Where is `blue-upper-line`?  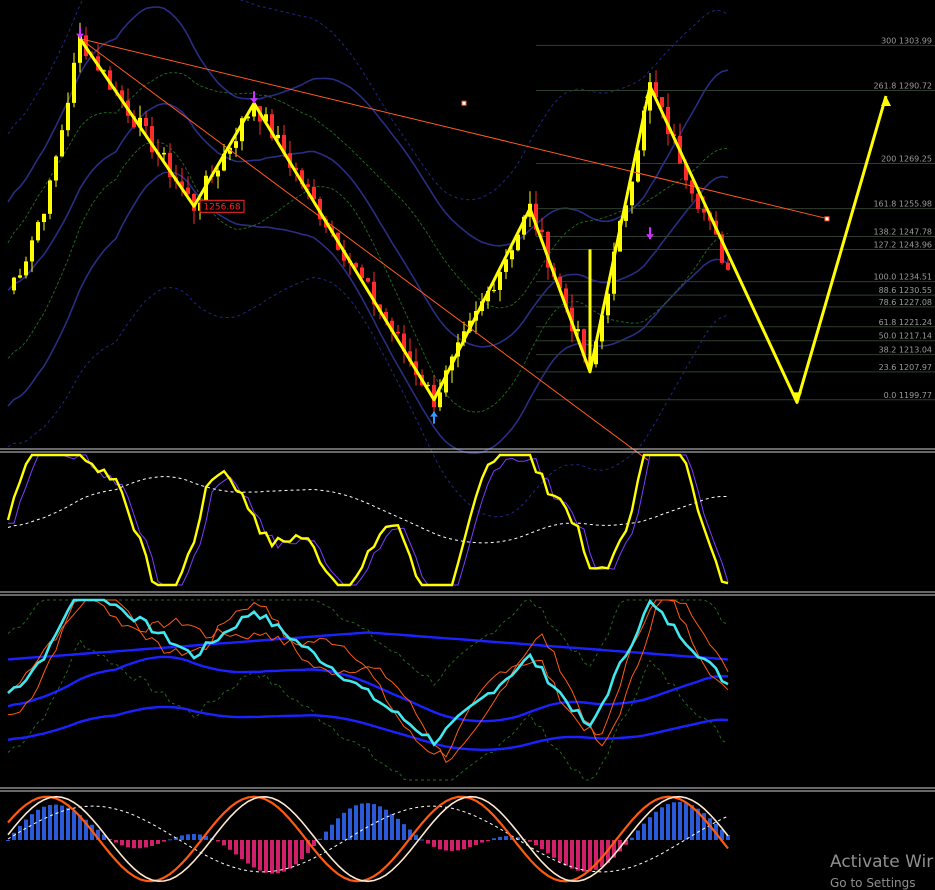
blue-upper-line is located at coordinates (368, 646).